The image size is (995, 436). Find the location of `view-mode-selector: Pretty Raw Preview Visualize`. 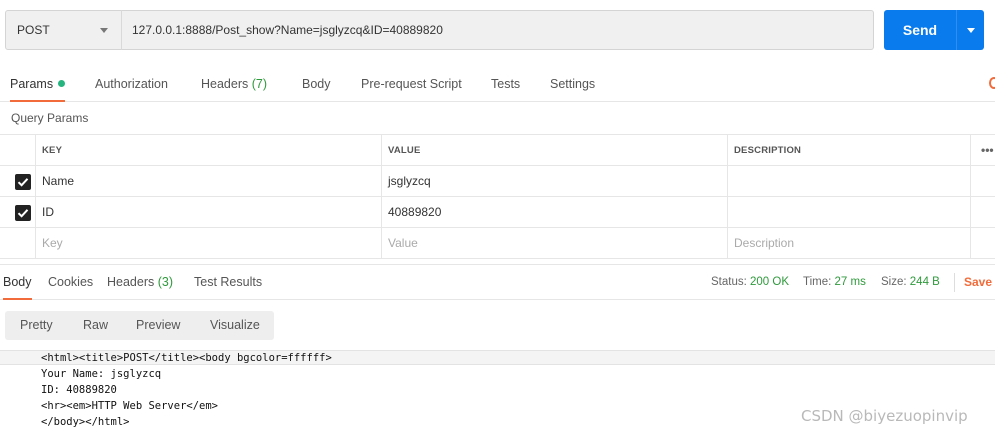

view-mode-selector: Pretty Raw Preview Visualize is located at coordinates (139, 325).